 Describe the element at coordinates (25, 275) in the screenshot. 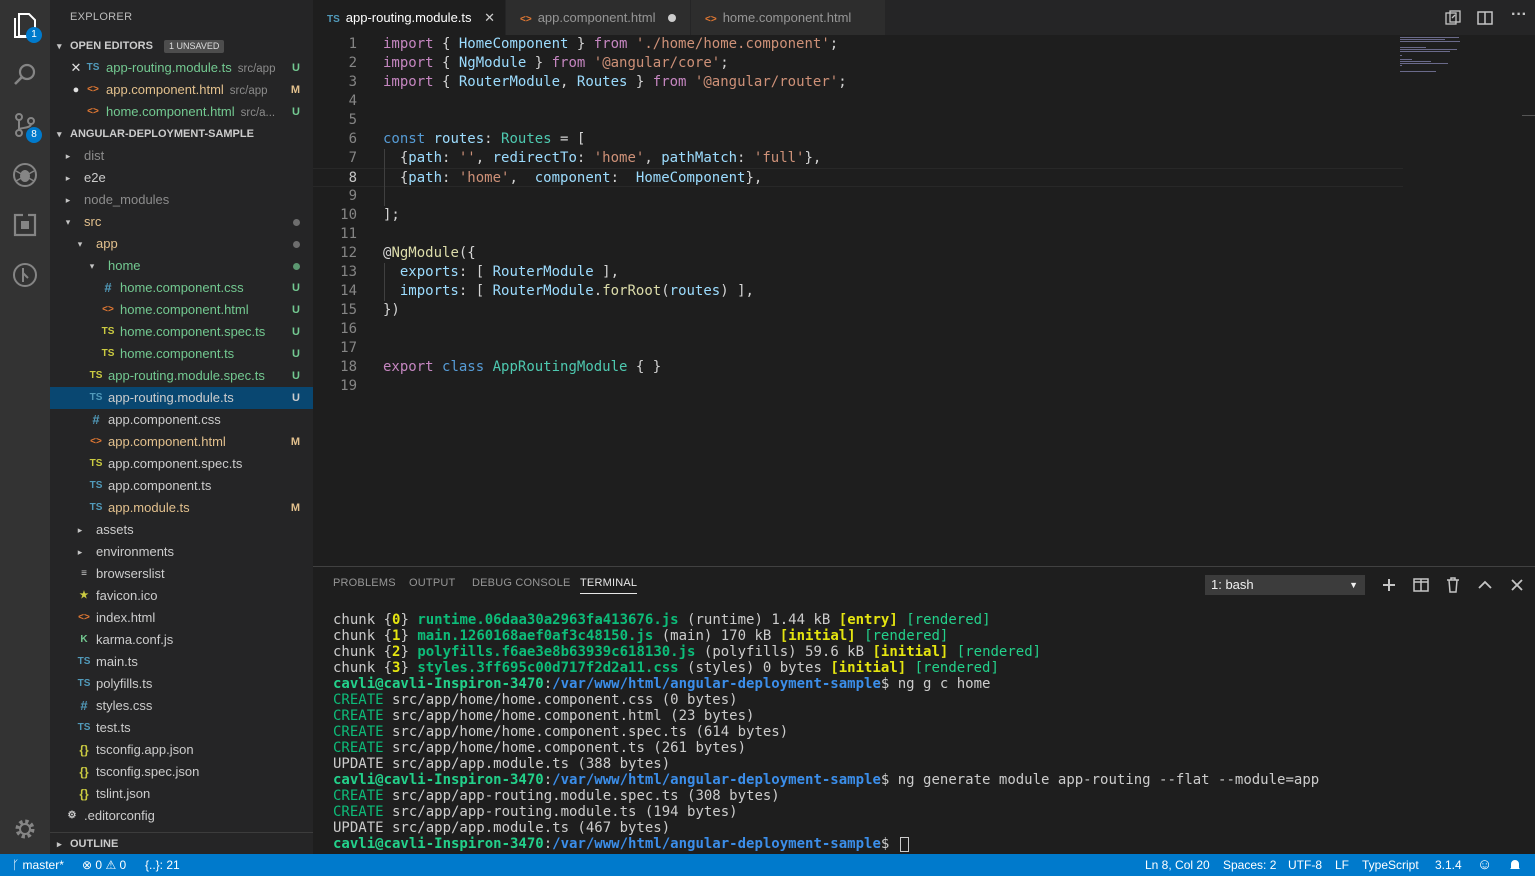

I see `gitlens-activity-button` at that location.